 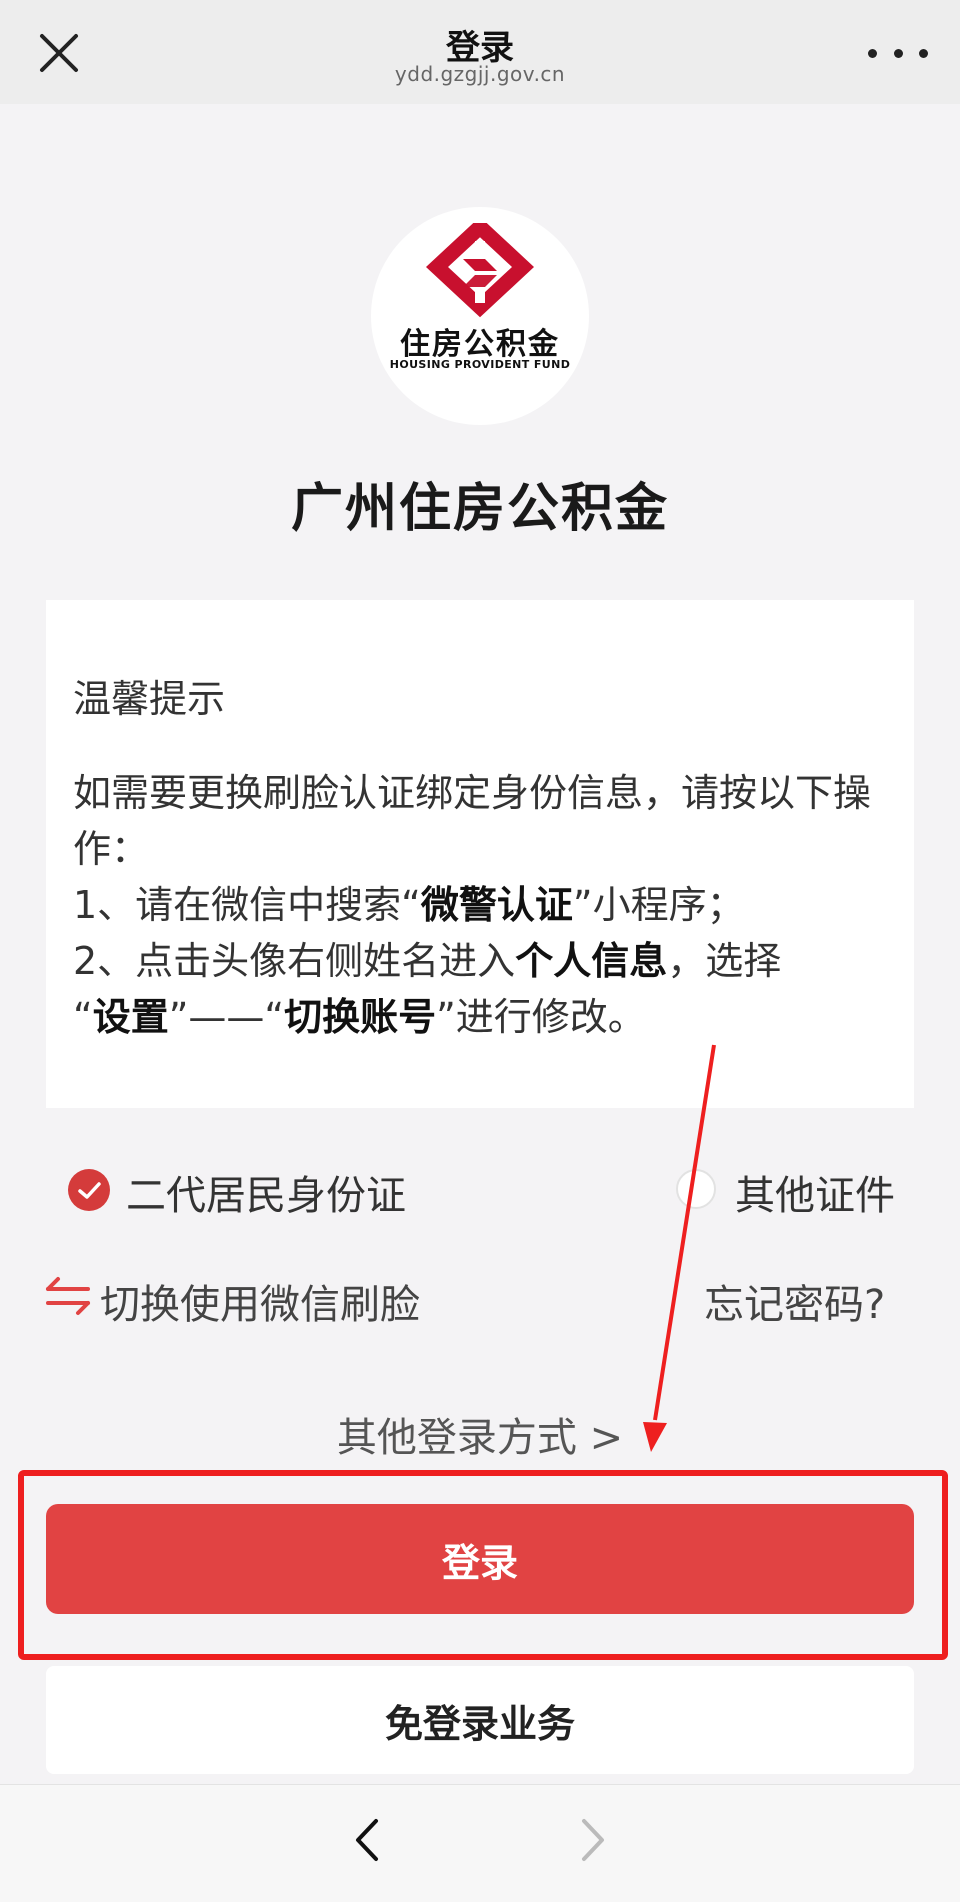 I want to click on no-login-service-button: 免登录业务, so click(x=480, y=1720).